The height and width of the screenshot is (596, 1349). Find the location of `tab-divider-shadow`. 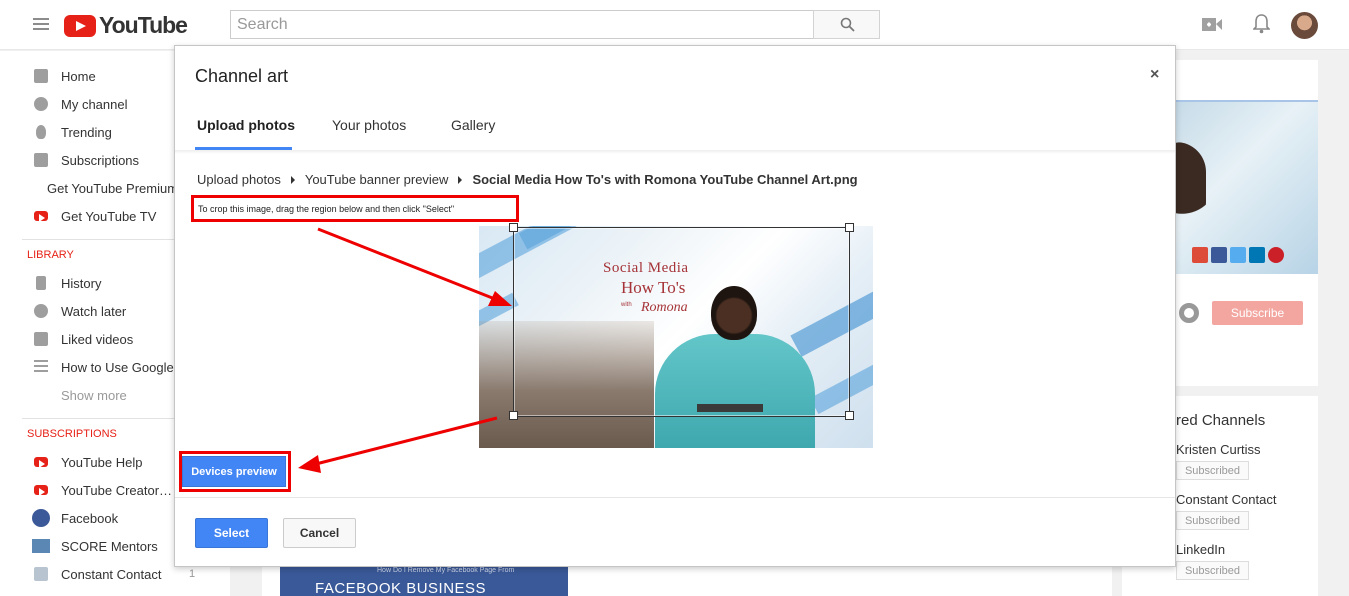

tab-divider-shadow is located at coordinates (675, 152).